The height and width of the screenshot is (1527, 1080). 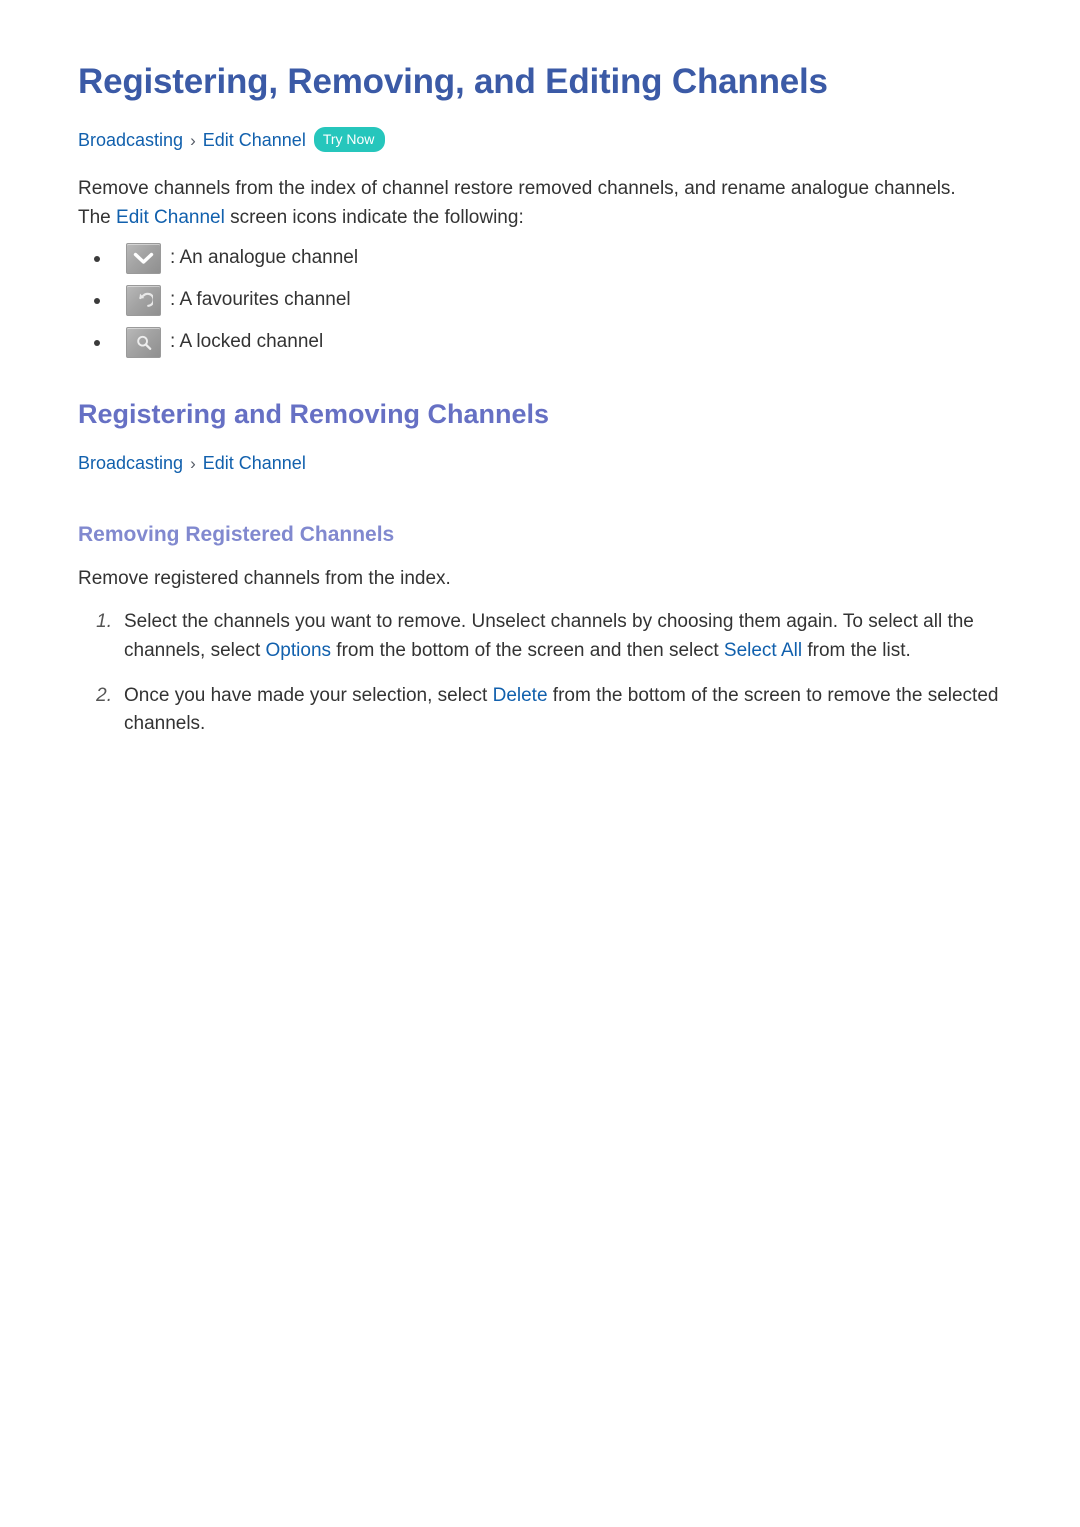 I want to click on step-number: 1., so click(x=104, y=621).